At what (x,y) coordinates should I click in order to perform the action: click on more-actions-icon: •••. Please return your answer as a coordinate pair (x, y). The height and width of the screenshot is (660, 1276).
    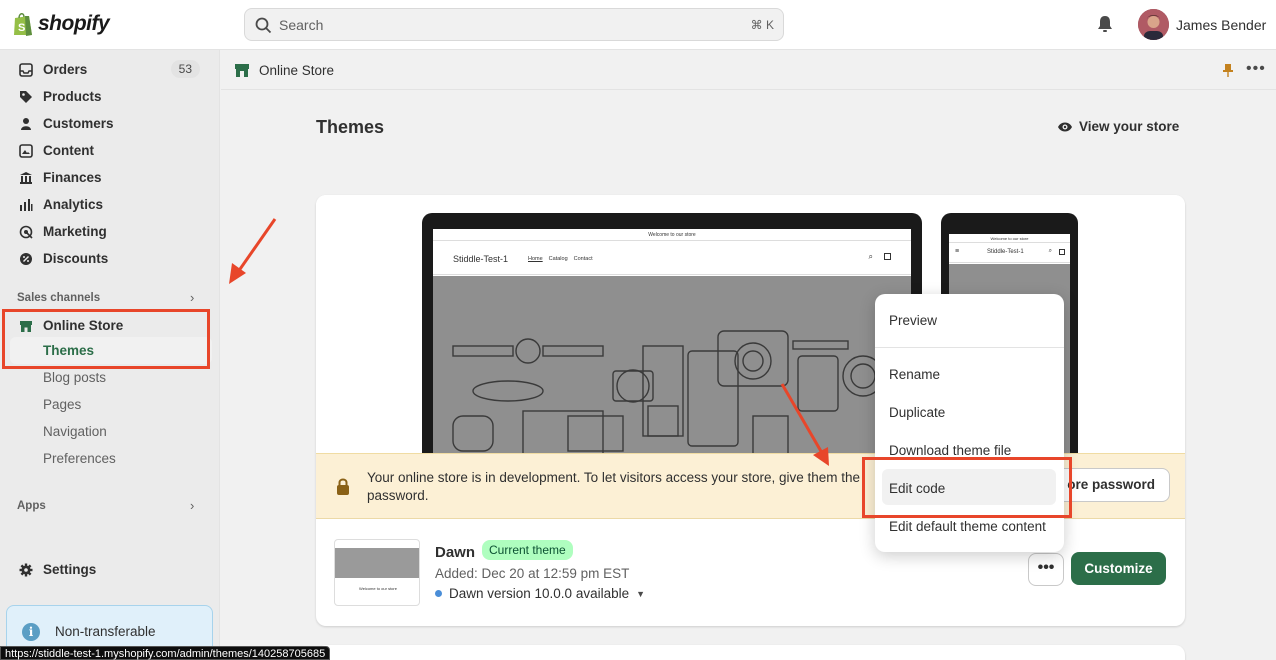
    Looking at the image, I should click on (1256, 69).